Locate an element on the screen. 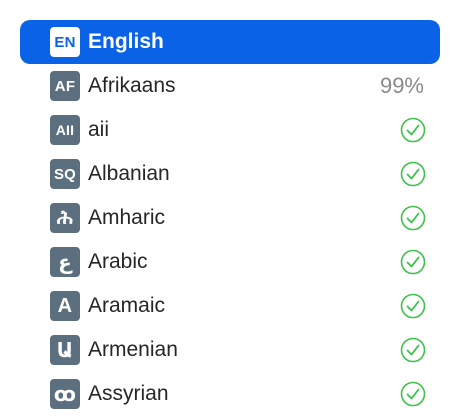 This screenshot has width=460, height=420. language-row-arabic: ع Arabic is located at coordinates (230, 262).